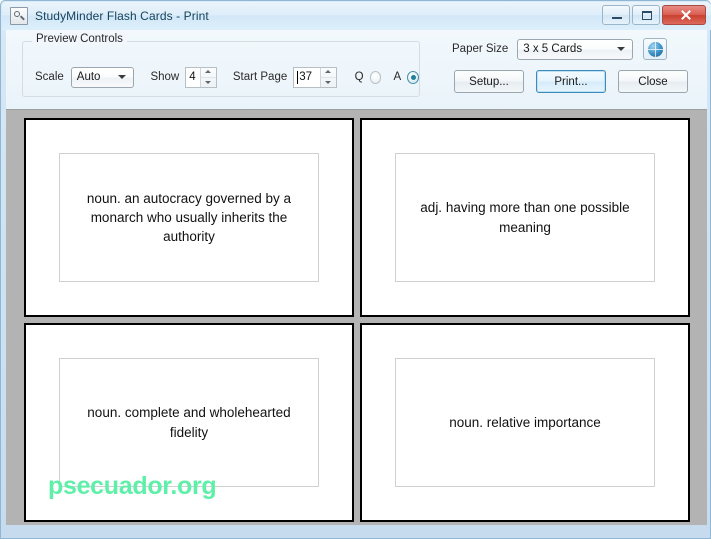 Image resolution: width=711 pixels, height=539 pixels. I want to click on window-title: StudyMinder Flash Cards - Print, so click(122, 16).